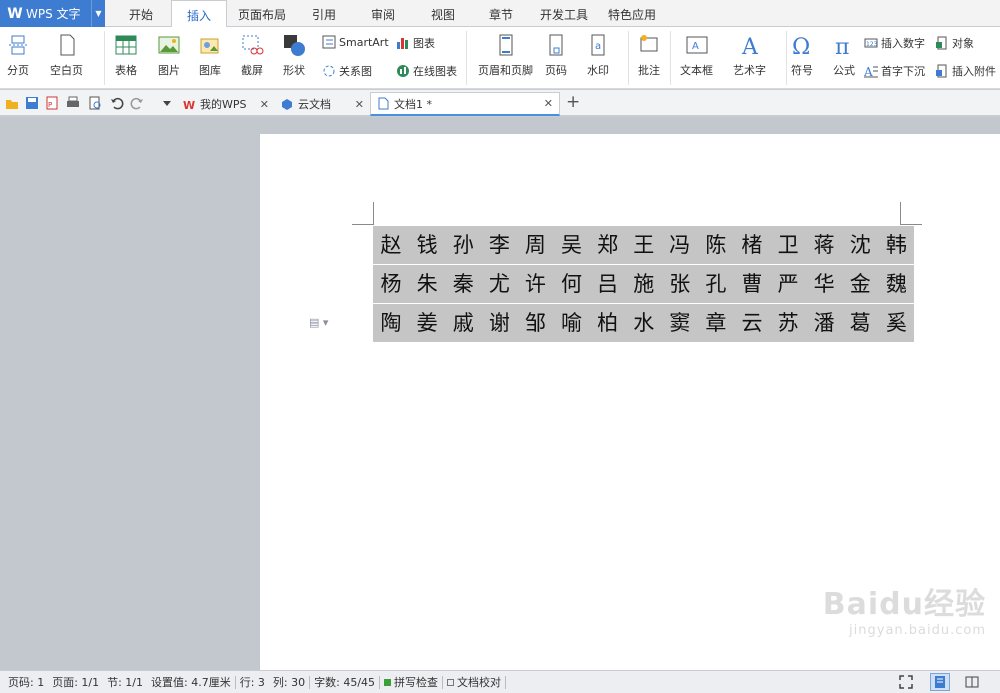 This screenshot has width=1000, height=693. What do you see at coordinates (644, 284) in the screenshot?
I see `text-line: 杨朱秦尤许何吕施张孔曹严华金魏` at bounding box center [644, 284].